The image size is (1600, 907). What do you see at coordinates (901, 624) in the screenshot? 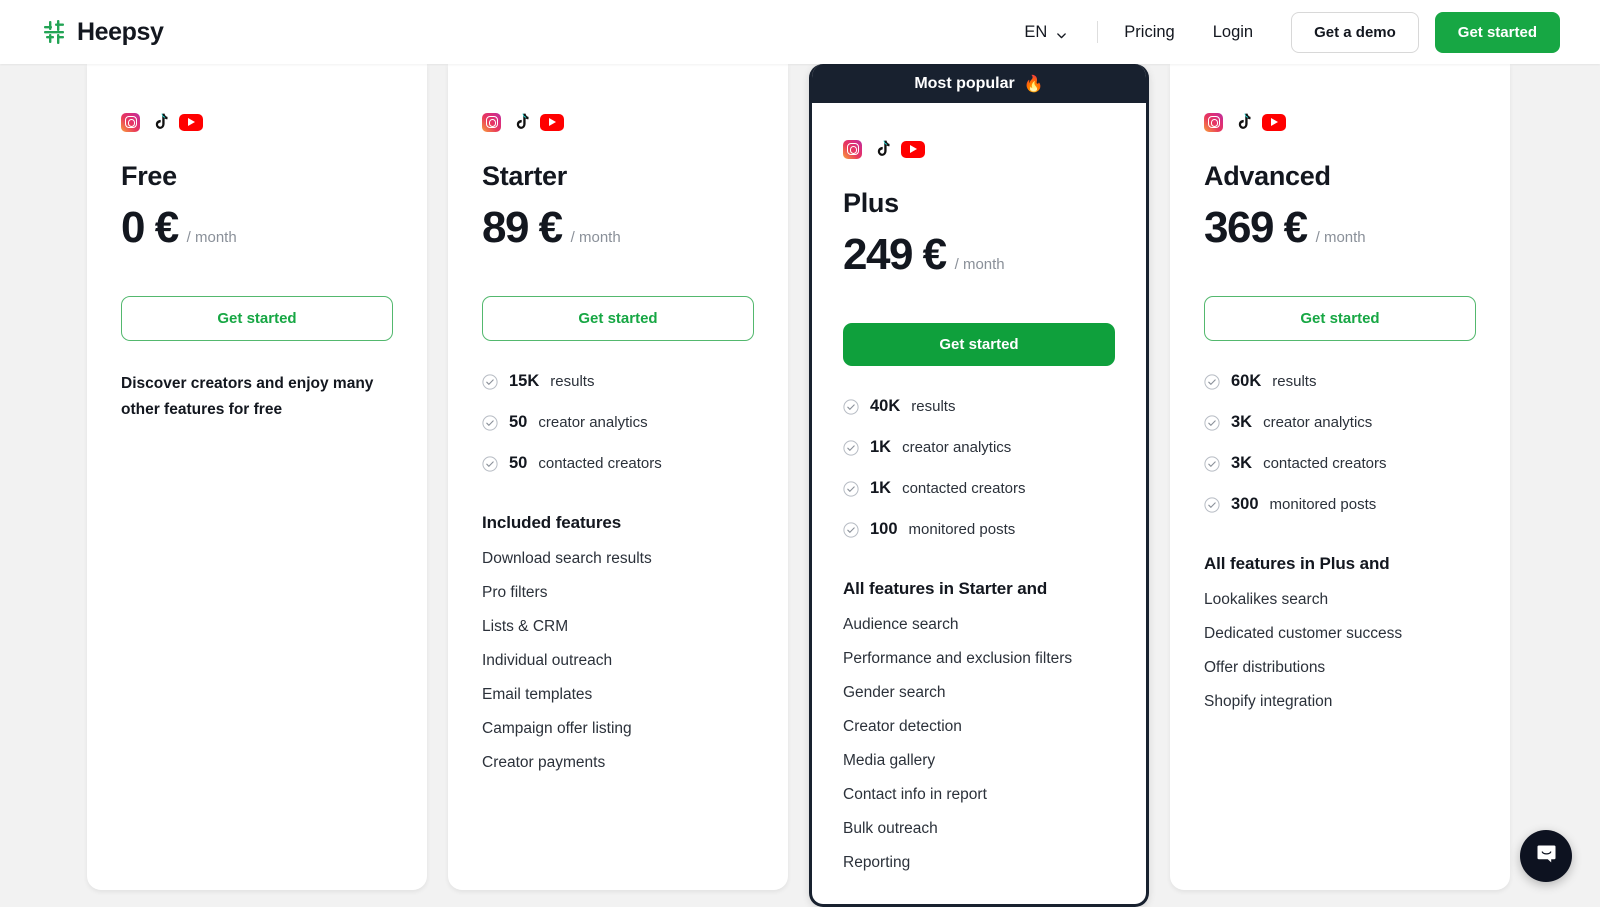
I see `feature-item: Audience search` at bounding box center [901, 624].